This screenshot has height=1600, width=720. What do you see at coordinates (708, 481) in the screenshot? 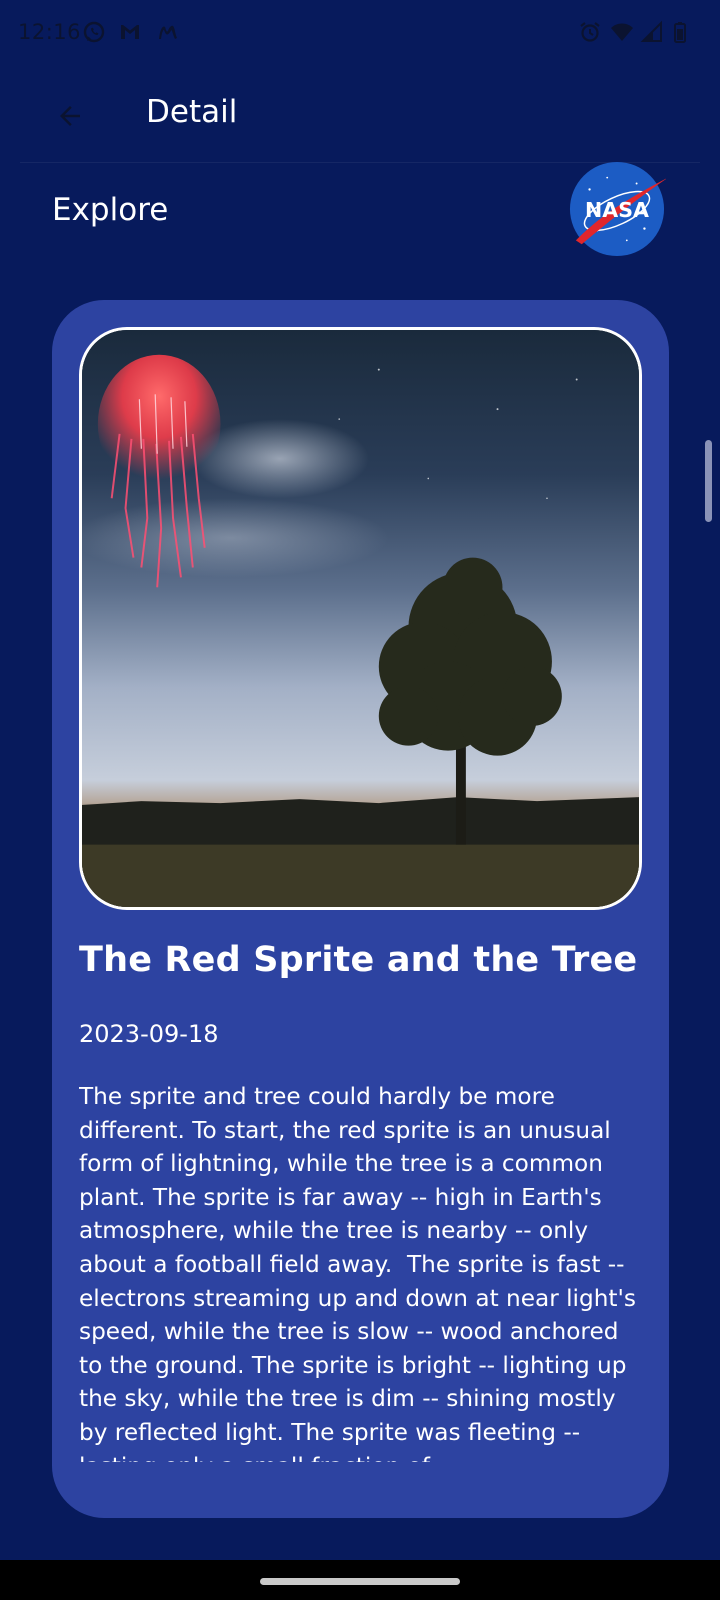
I see `scrollbar` at bounding box center [708, 481].